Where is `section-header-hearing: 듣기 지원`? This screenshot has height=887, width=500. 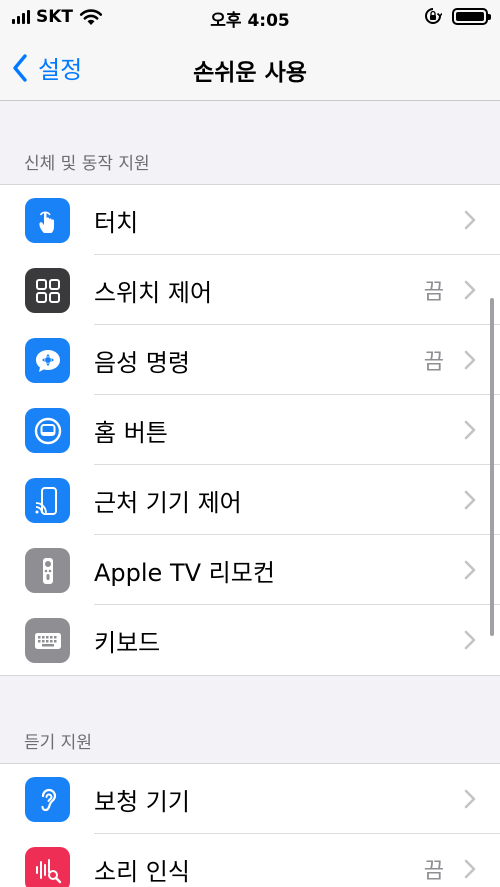
section-header-hearing: 듣기 지원 is located at coordinates (58, 743).